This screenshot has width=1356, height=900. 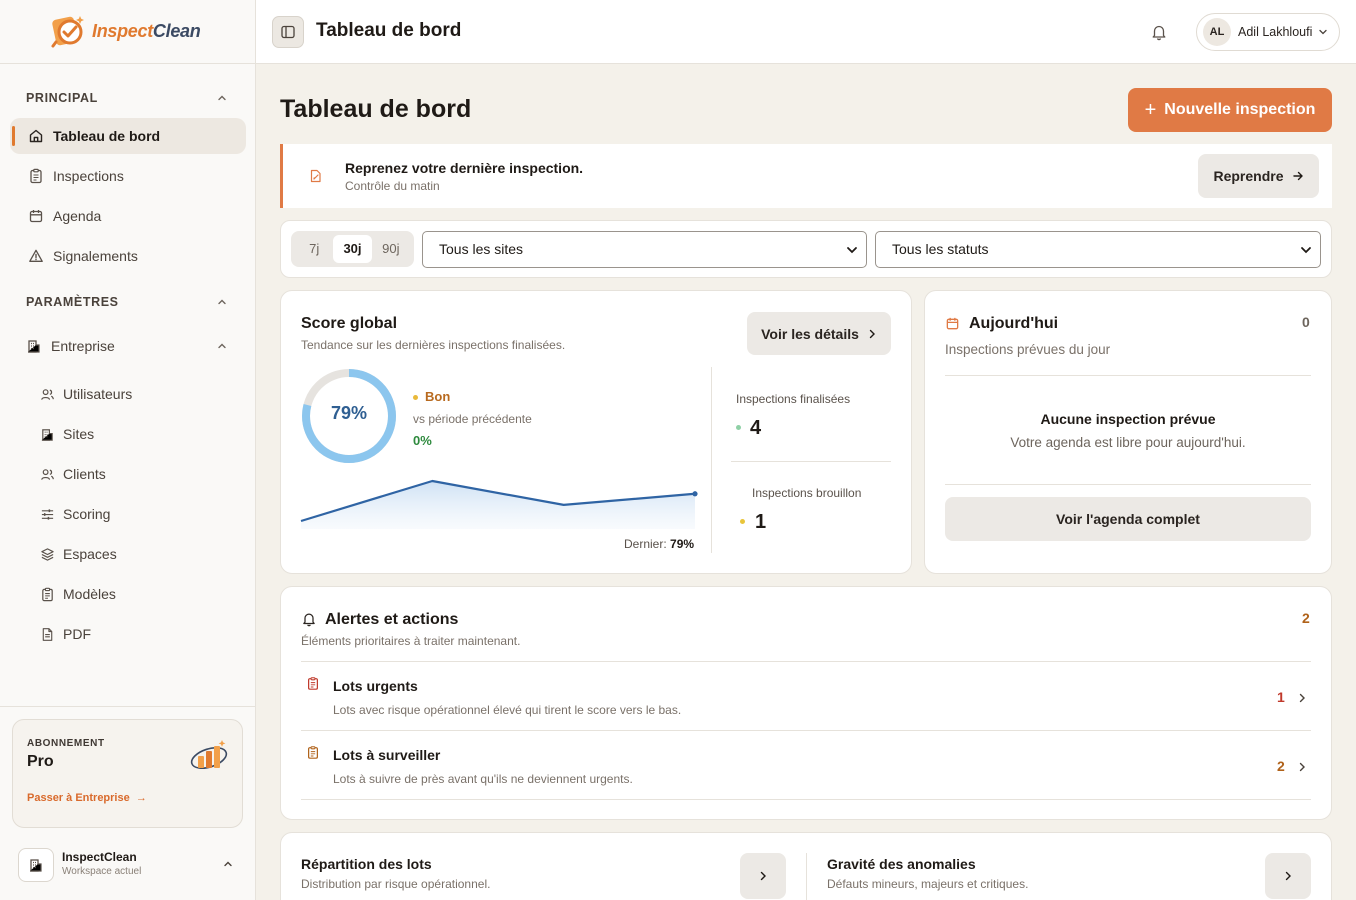 I want to click on new-inspection-button: + Nouvelle inspection, so click(x=1230, y=110).